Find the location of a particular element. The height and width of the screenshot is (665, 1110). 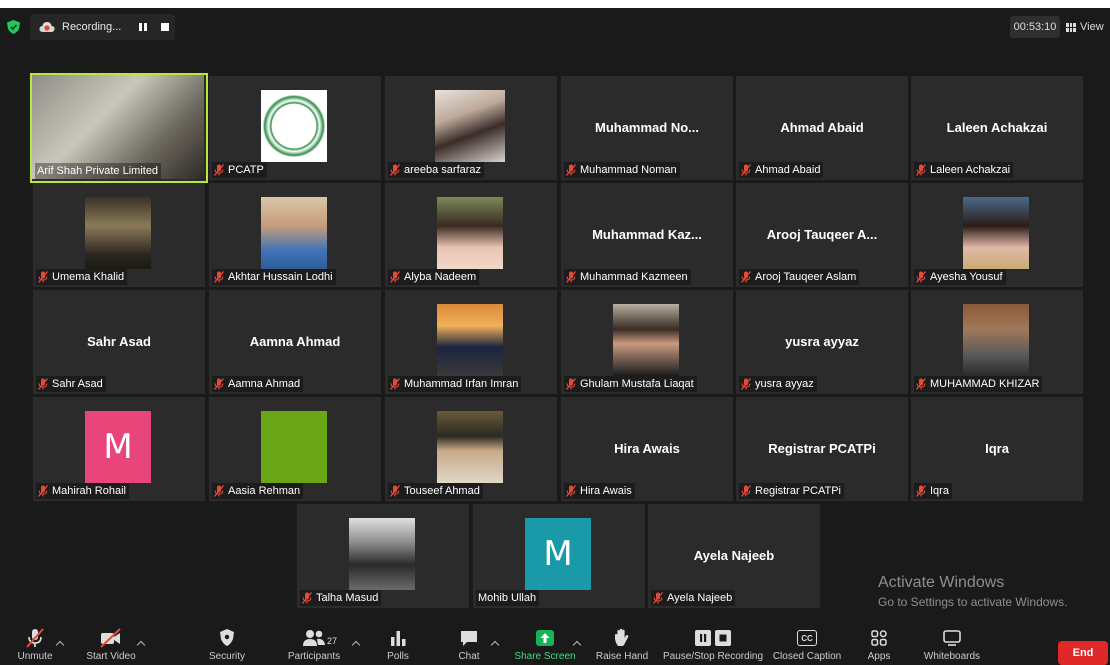

participant-name: Ahmad Abaid is located at coordinates (788, 170).